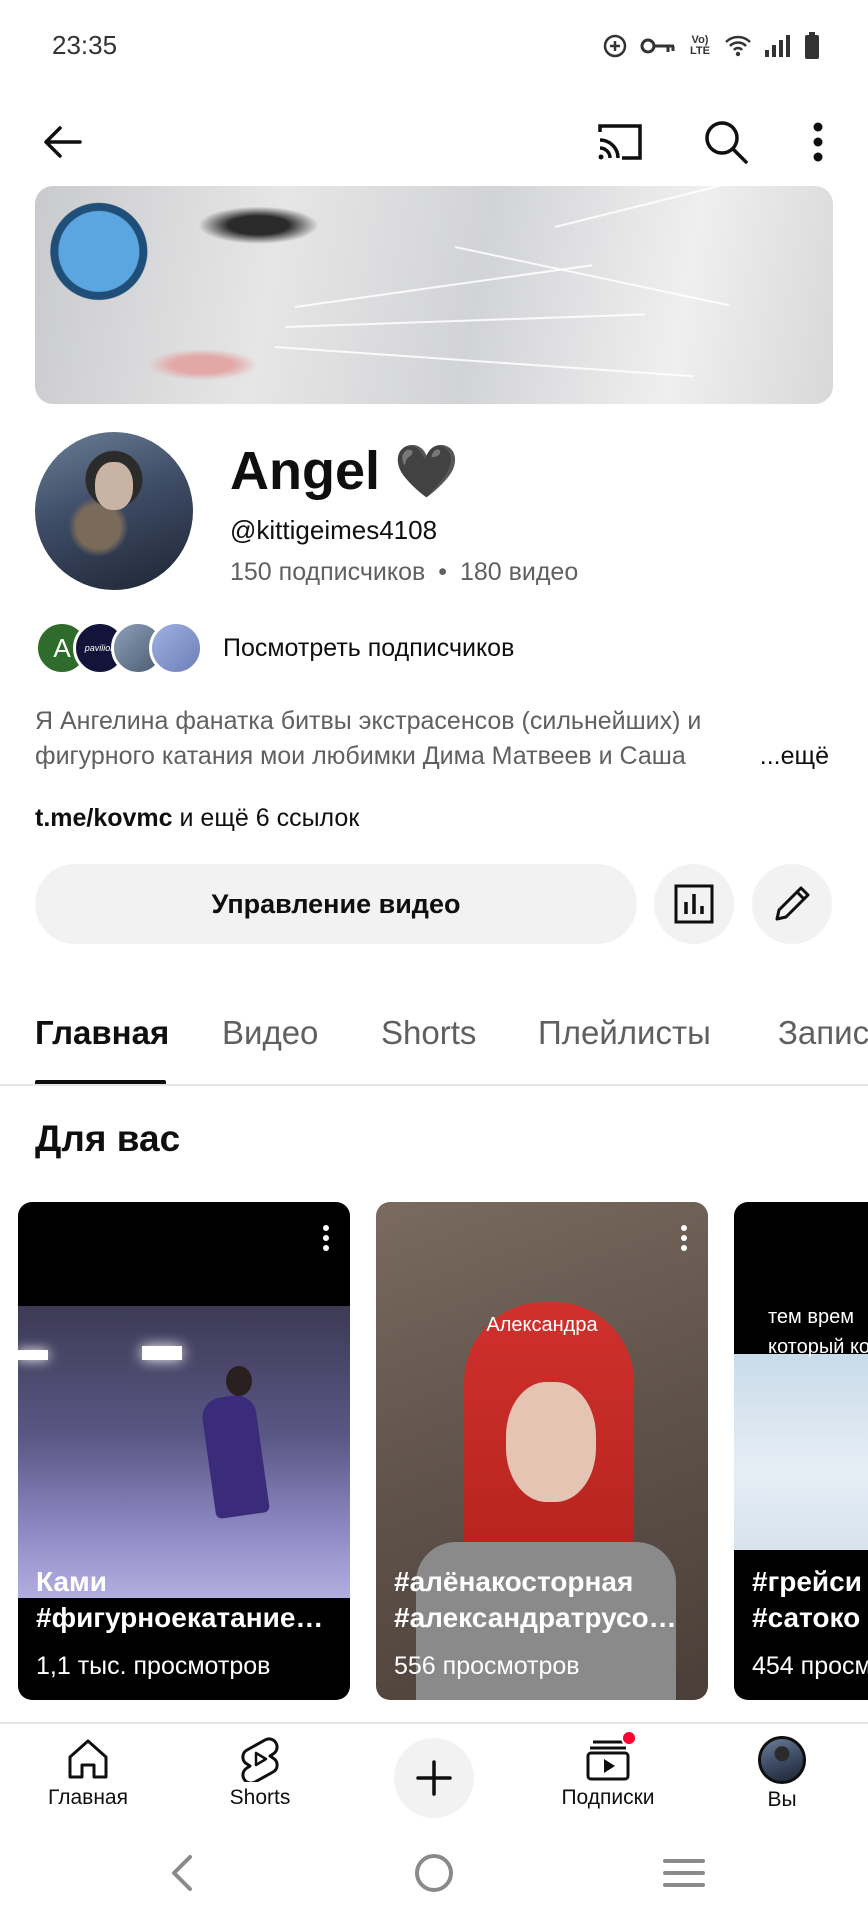  Describe the element at coordinates (711, 46) in the screenshot. I see `status-icons: Vo) LTE` at that location.